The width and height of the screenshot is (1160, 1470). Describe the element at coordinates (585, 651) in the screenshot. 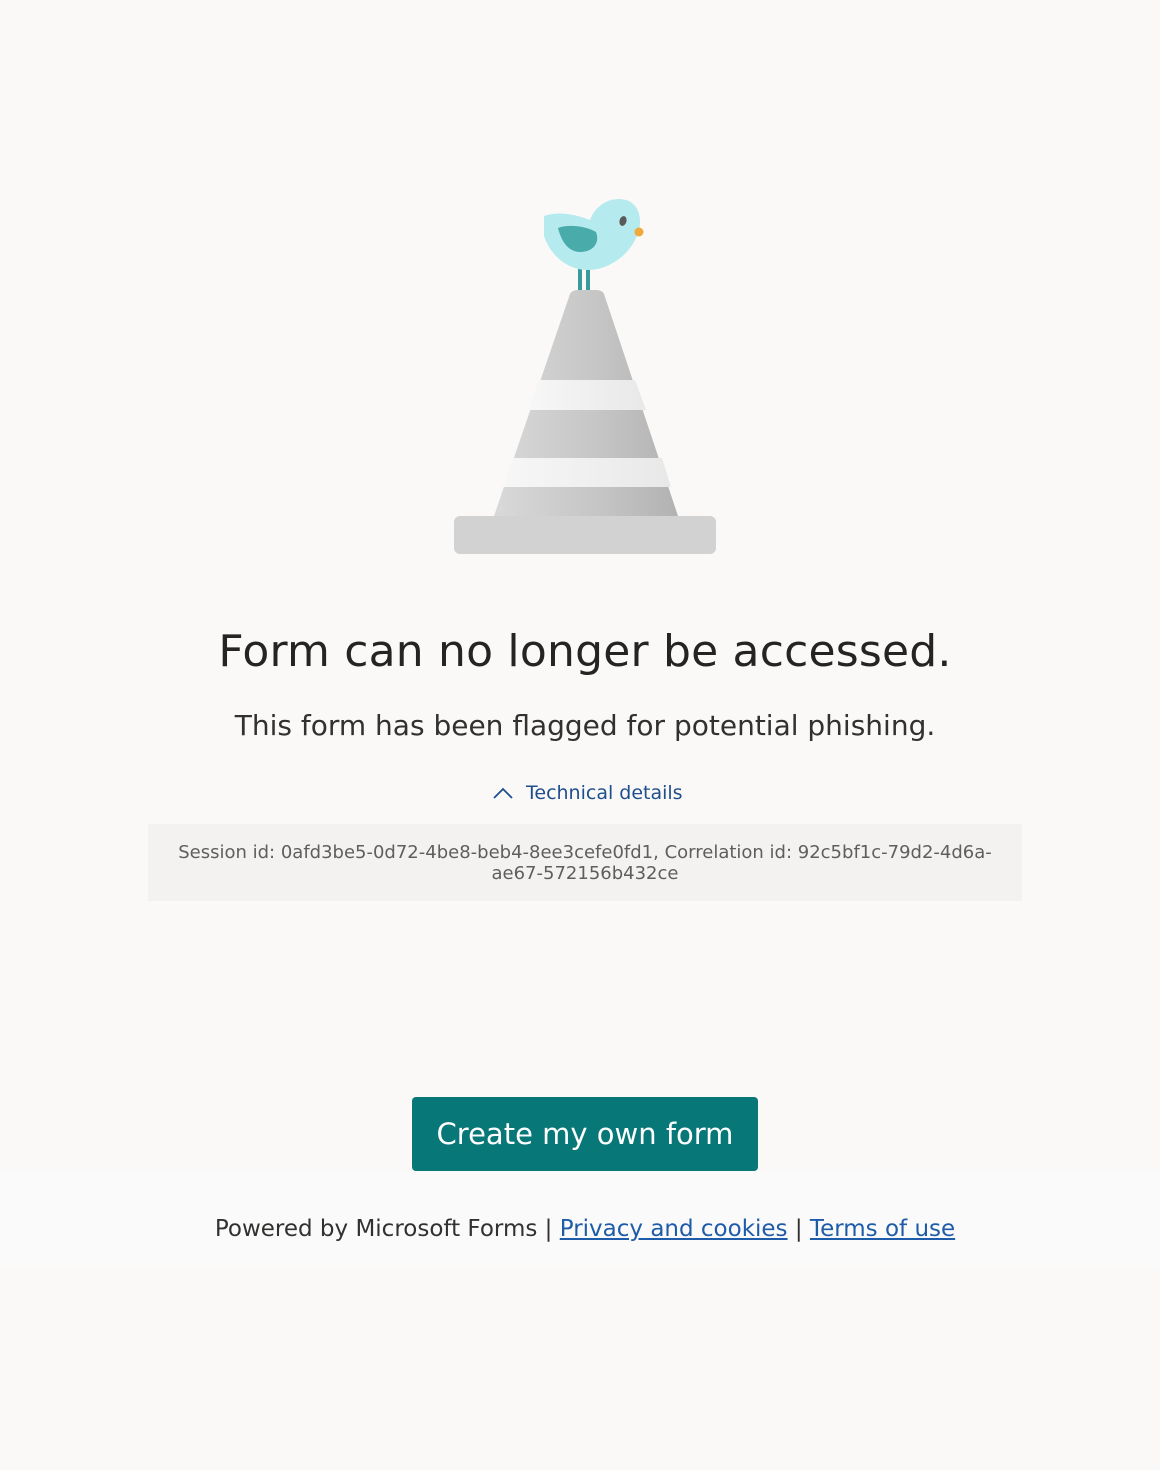

I see `page-title: Form can no longer be accessed.` at that location.